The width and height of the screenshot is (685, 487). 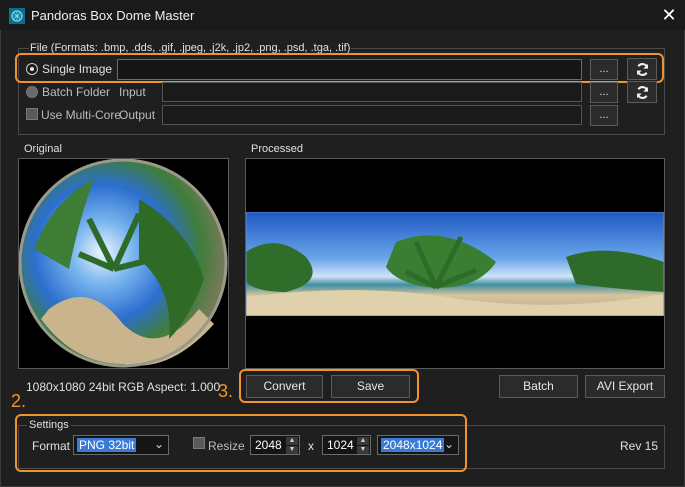 I want to click on save-button: Save, so click(x=370, y=386).